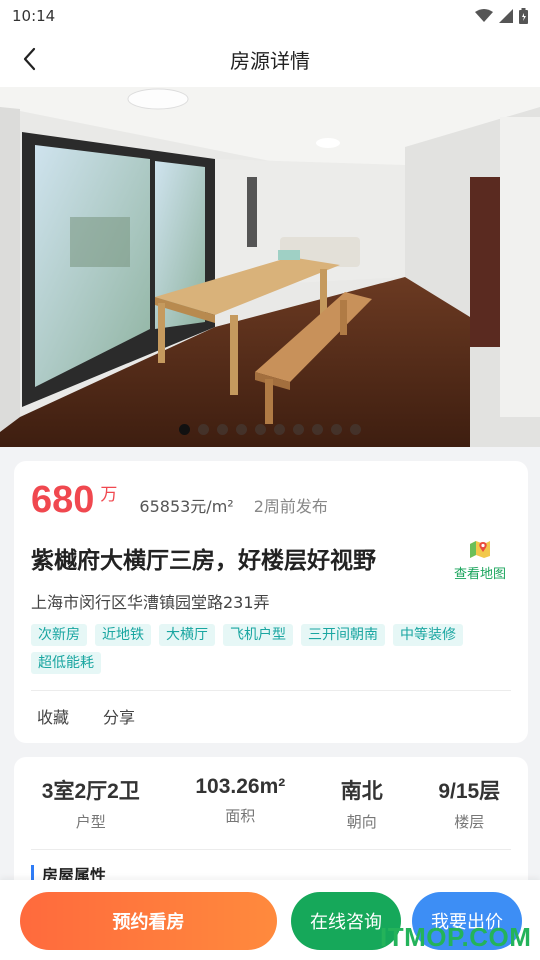 The width and height of the screenshot is (540, 960). I want to click on signal-icon, so click(506, 16).